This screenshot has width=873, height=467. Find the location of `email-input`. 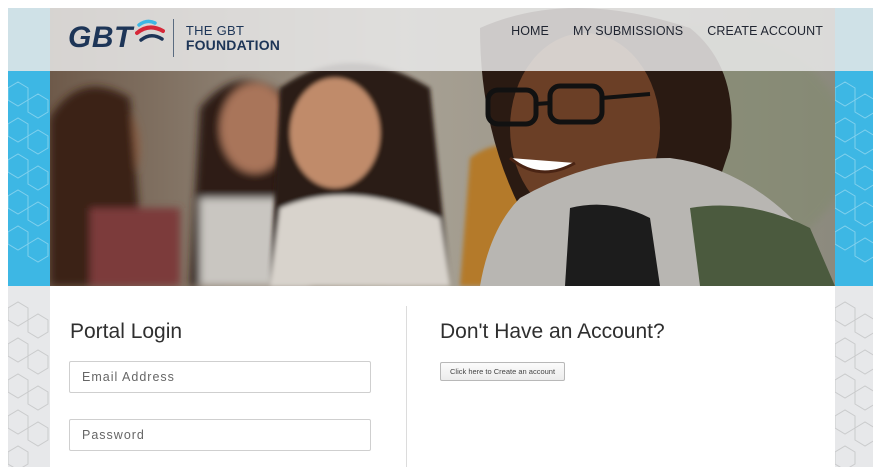

email-input is located at coordinates (220, 377).